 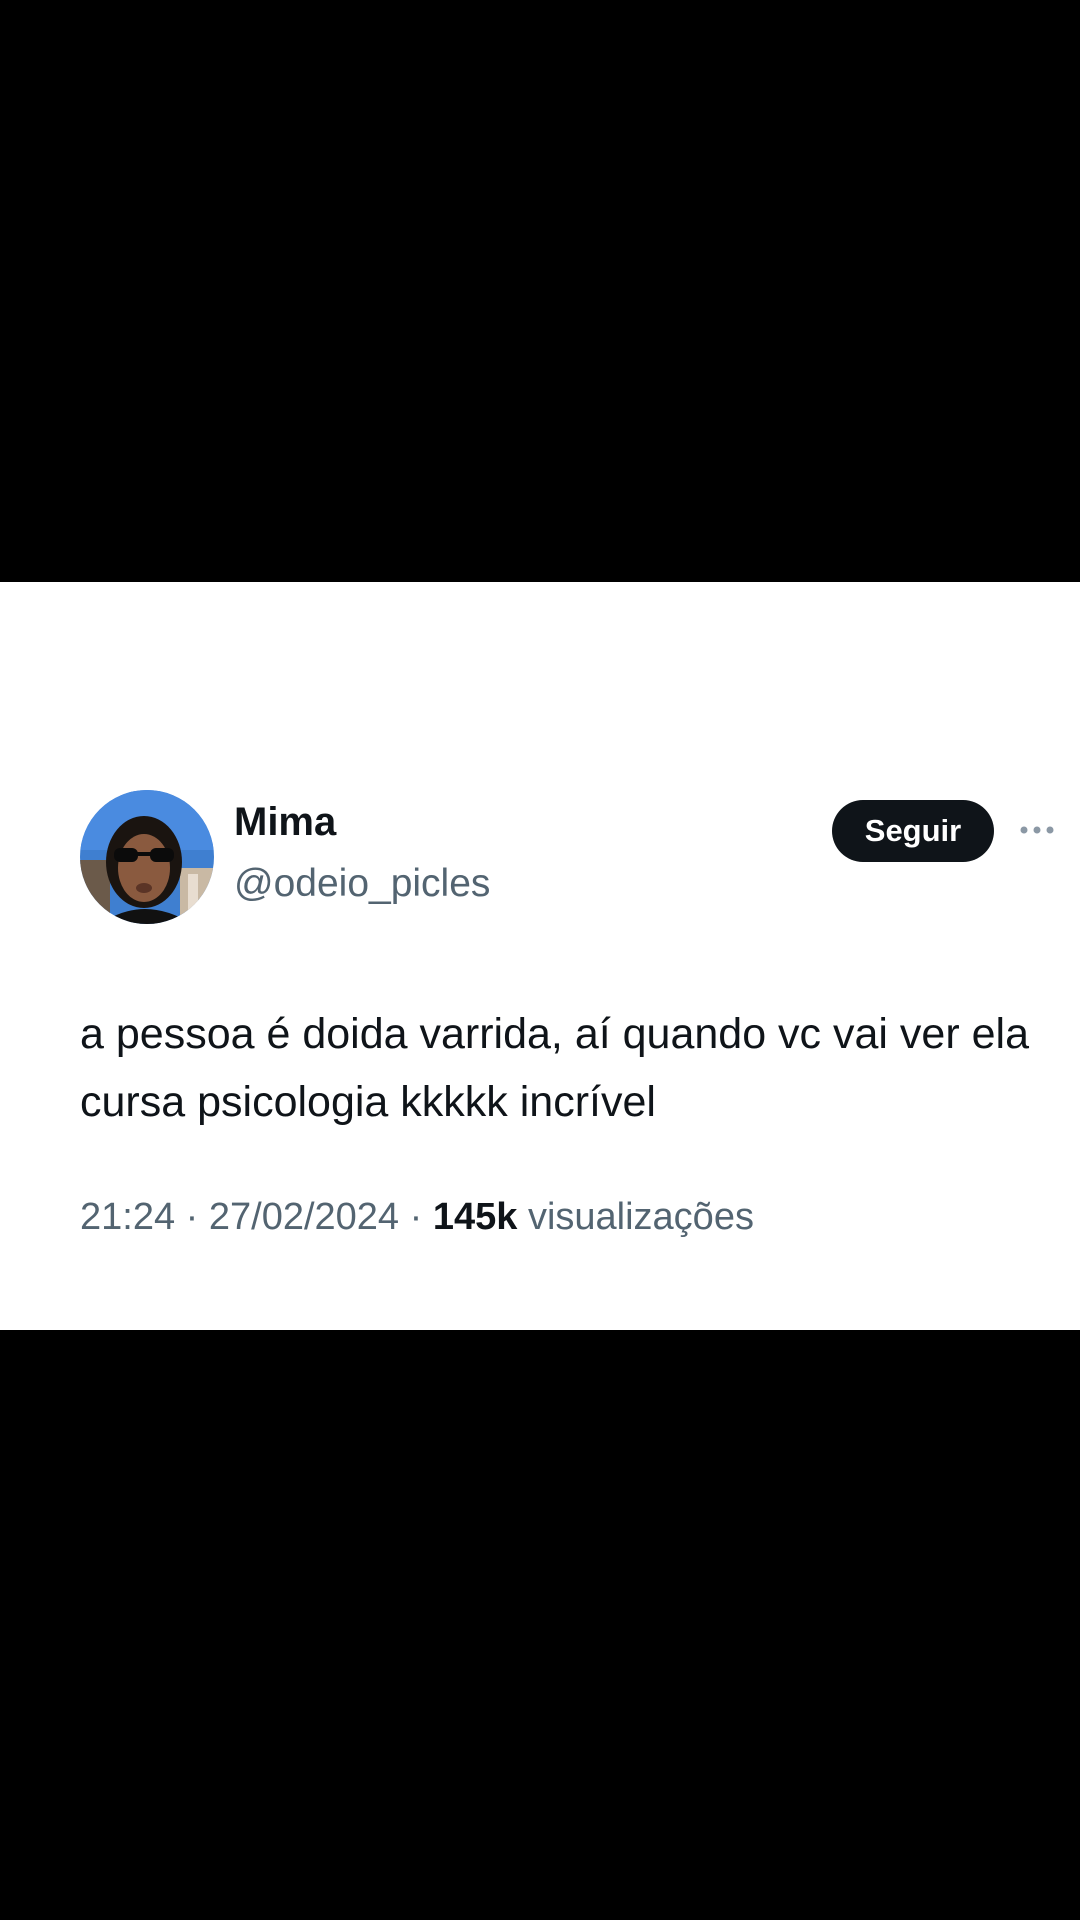 I want to click on author-handle: @odeio_picles, so click(x=362, y=883).